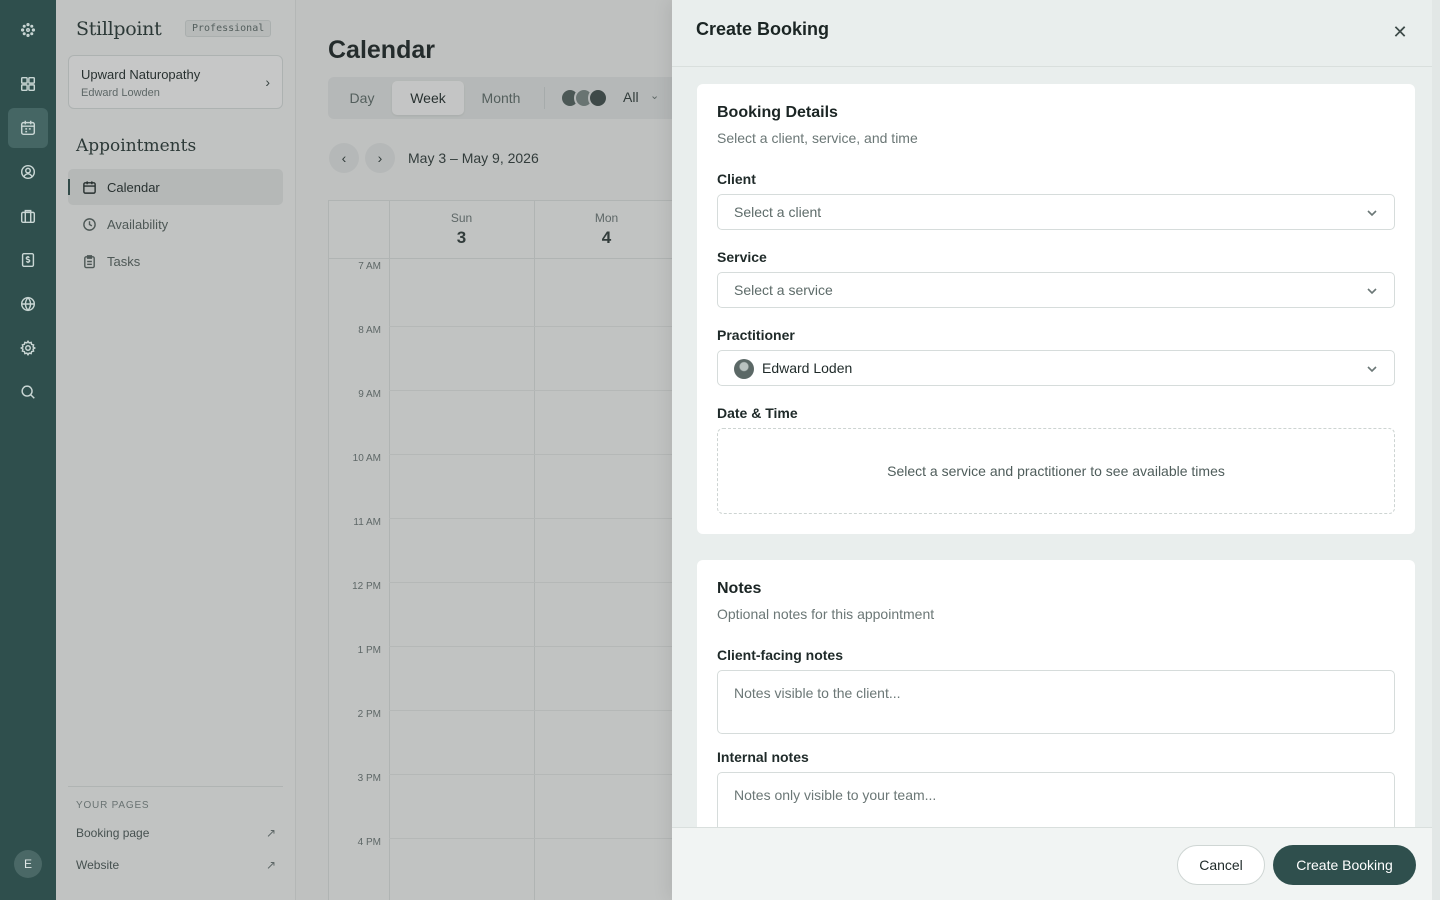 The width and height of the screenshot is (1440, 900). What do you see at coordinates (28, 216) in the screenshot?
I see `briefcase-icon` at bounding box center [28, 216].